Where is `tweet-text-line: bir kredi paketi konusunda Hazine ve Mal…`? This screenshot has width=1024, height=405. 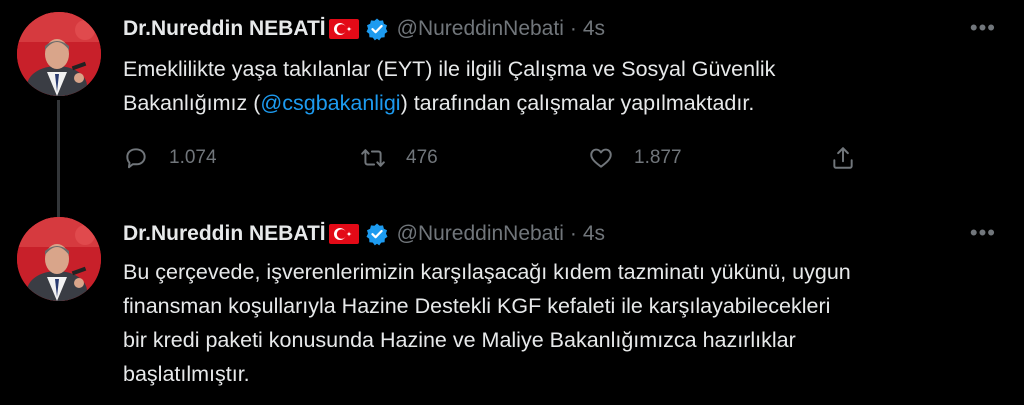 tweet-text-line: bir kredi paketi konusunda Hazine ve Mal… is located at coordinates (459, 340).